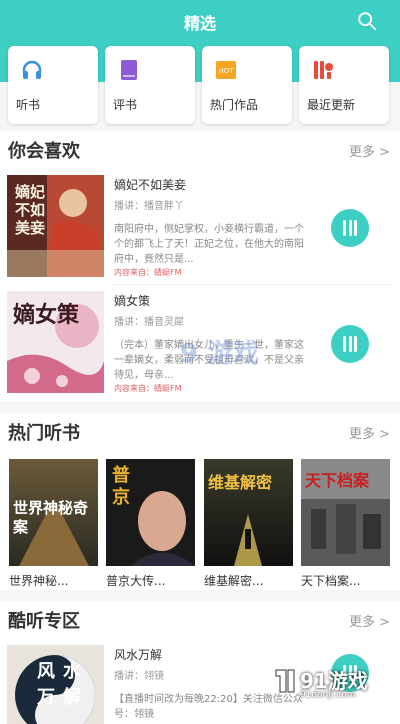 Image resolution: width=400 pixels, height=724 pixels. What do you see at coordinates (53, 85) in the screenshot?
I see `quick-link-listen: 听书` at bounding box center [53, 85].